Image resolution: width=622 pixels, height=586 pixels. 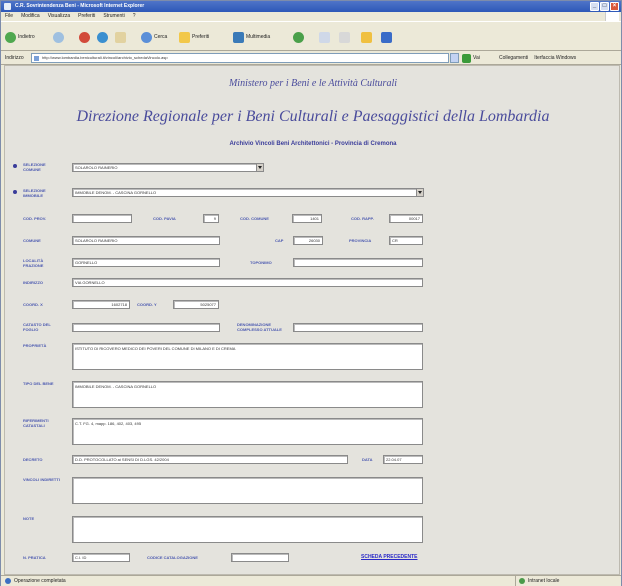 What do you see at coordinates (358, 327) in the screenshot?
I see `denominazione-field` at bounding box center [358, 327].